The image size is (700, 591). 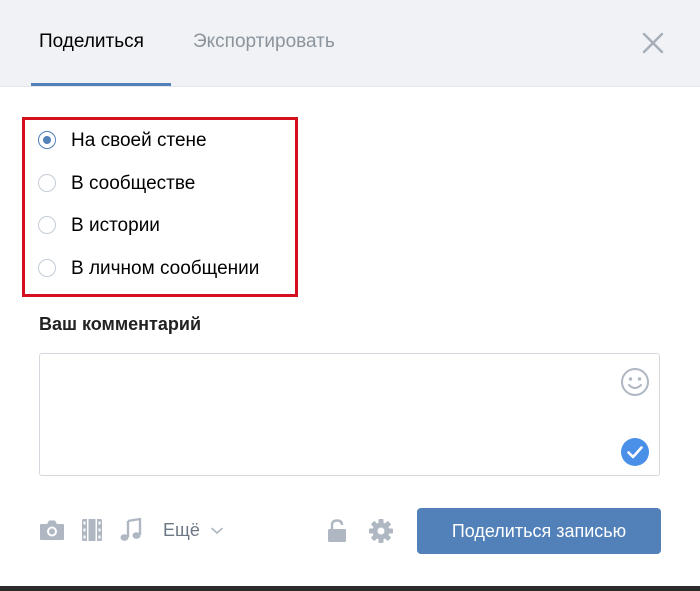 What do you see at coordinates (539, 531) in the screenshot?
I see `share-post-button: Поделиться записью` at bounding box center [539, 531].